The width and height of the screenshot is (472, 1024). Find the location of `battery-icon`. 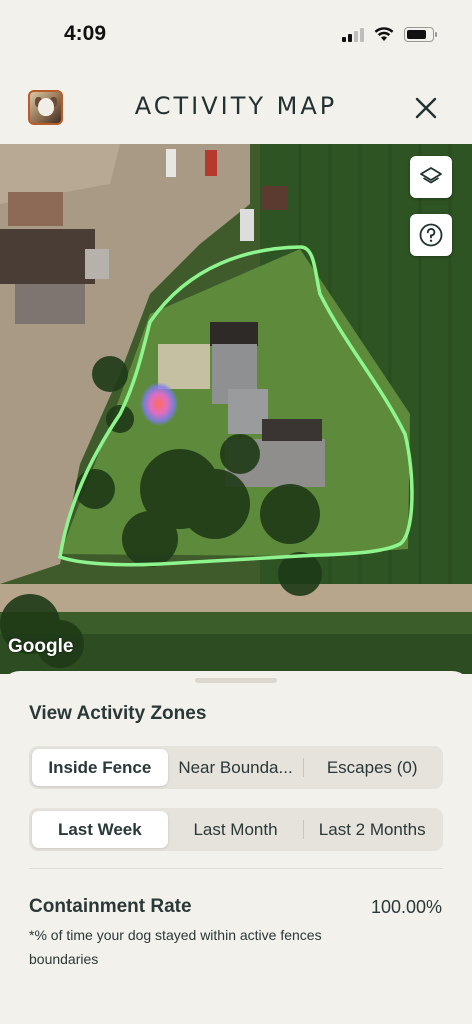

battery-icon is located at coordinates (420, 34).